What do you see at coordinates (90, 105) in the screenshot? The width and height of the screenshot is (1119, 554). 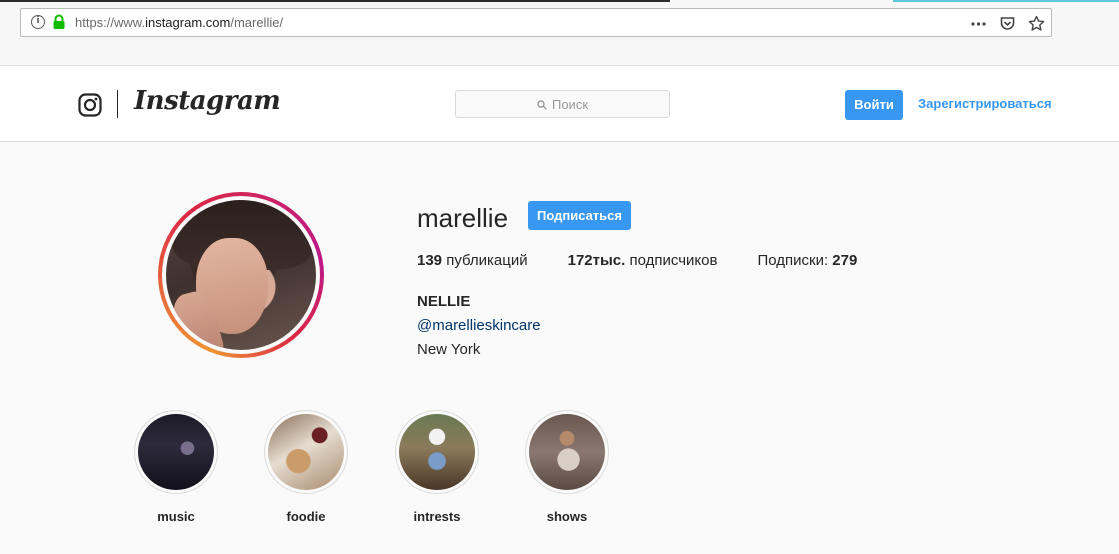 I see `instagram-glyph-icon` at bounding box center [90, 105].